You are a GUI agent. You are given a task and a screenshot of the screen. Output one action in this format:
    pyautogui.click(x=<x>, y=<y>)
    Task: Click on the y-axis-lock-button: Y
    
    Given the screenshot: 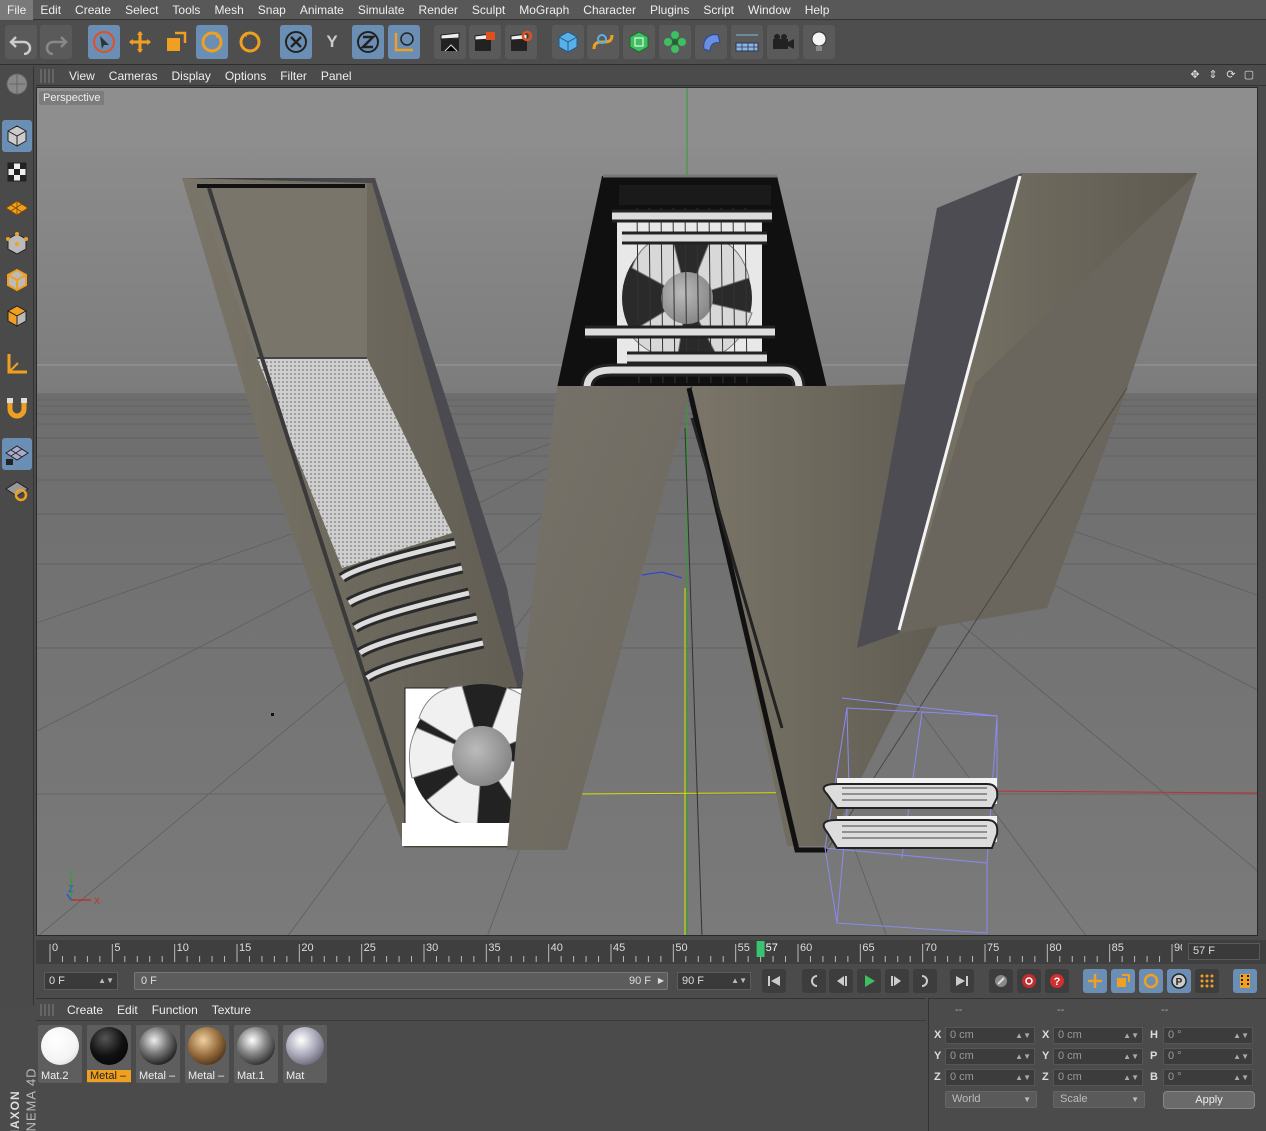 What is the action you would take?
    pyautogui.click(x=332, y=42)
    